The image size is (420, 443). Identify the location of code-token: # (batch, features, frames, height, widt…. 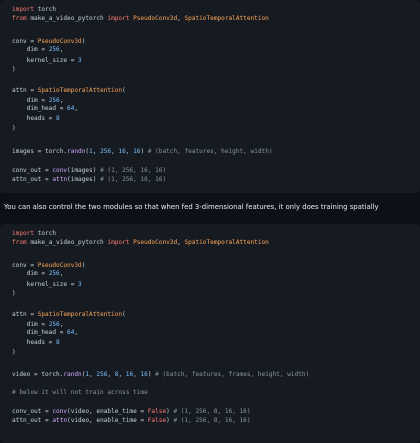
(232, 374).